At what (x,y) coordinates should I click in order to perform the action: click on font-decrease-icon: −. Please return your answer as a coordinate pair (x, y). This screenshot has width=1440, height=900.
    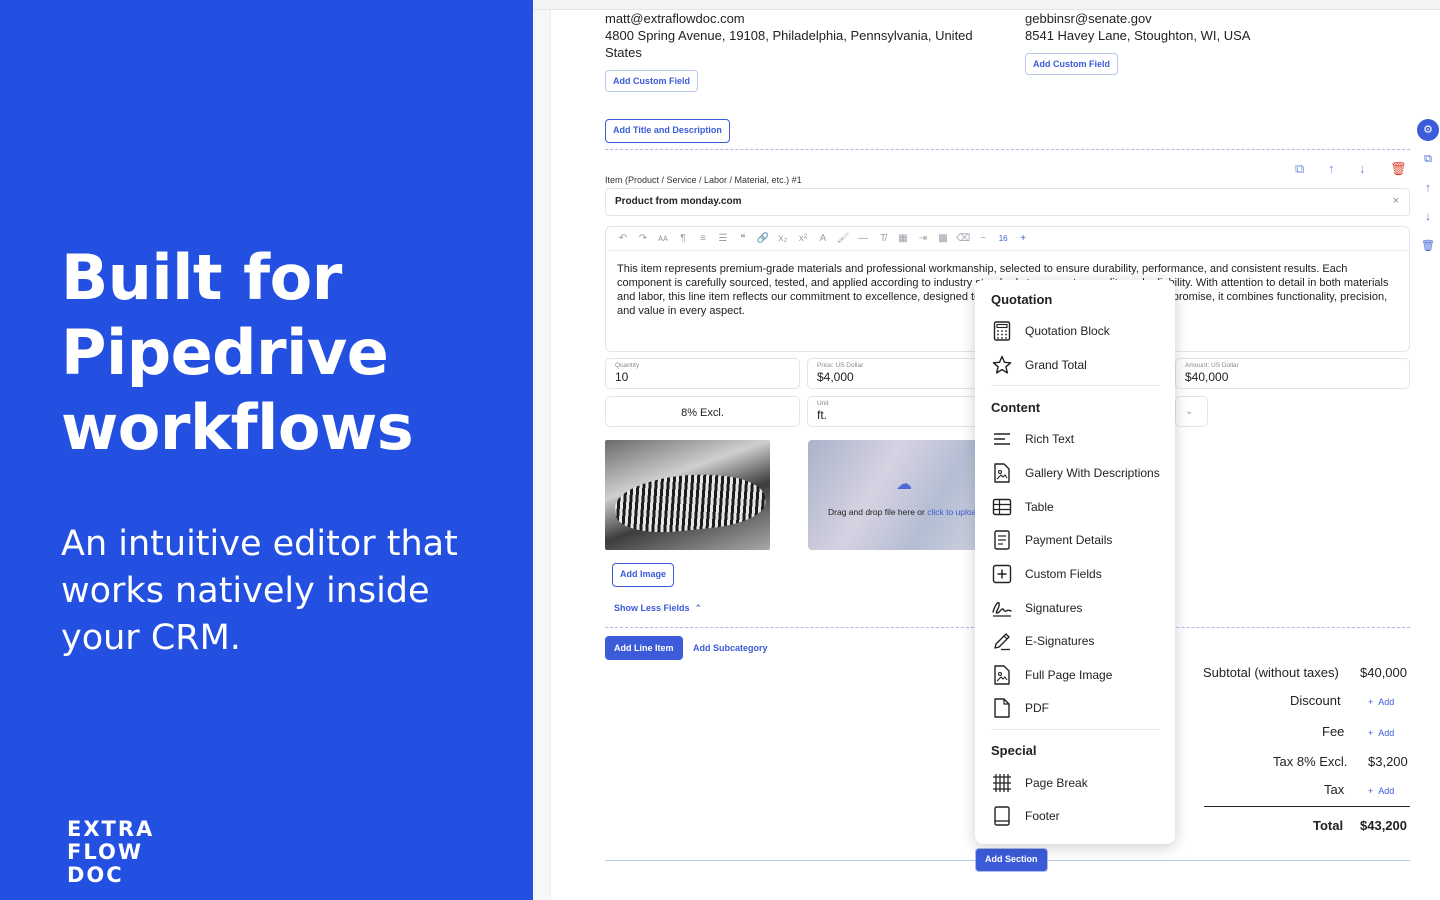
    Looking at the image, I should click on (983, 238).